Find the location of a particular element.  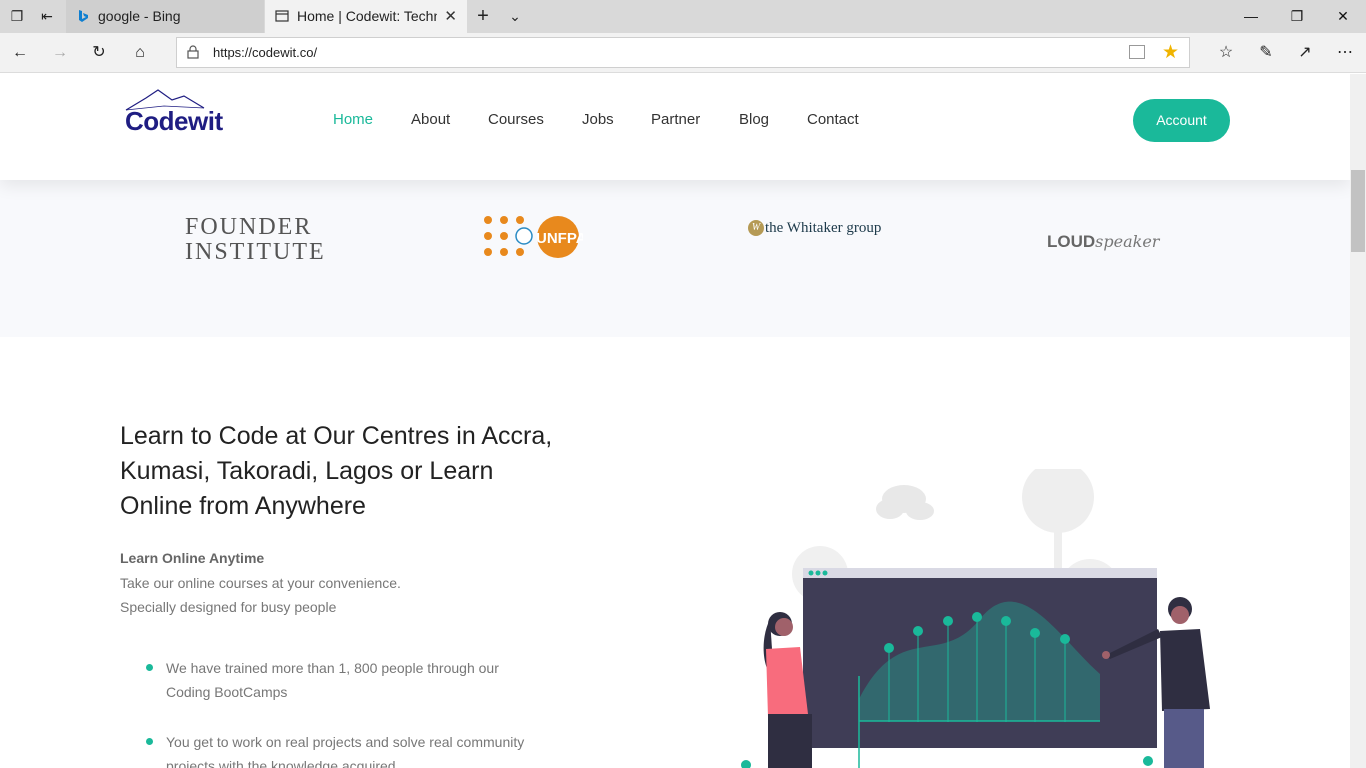

page-scrollbar is located at coordinates (1358, 421).